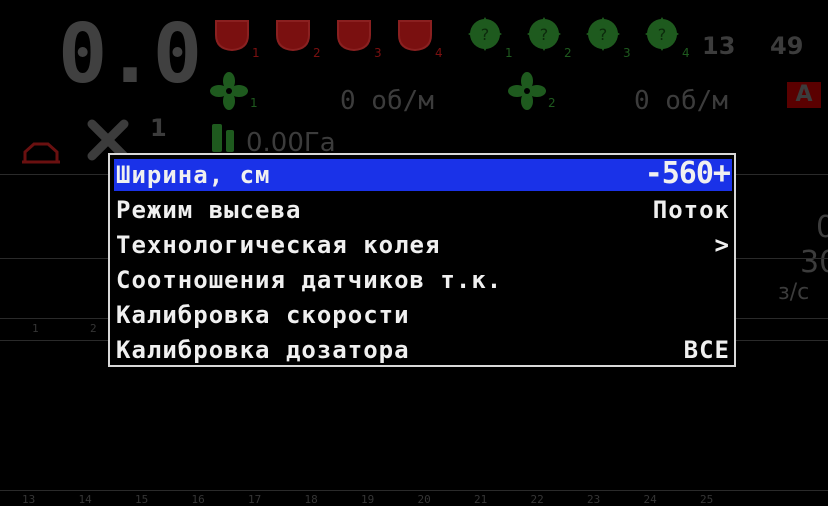 Image resolution: width=828 pixels, height=506 pixels. I want to click on bottom-ruler-label: 25, so click(707, 499).